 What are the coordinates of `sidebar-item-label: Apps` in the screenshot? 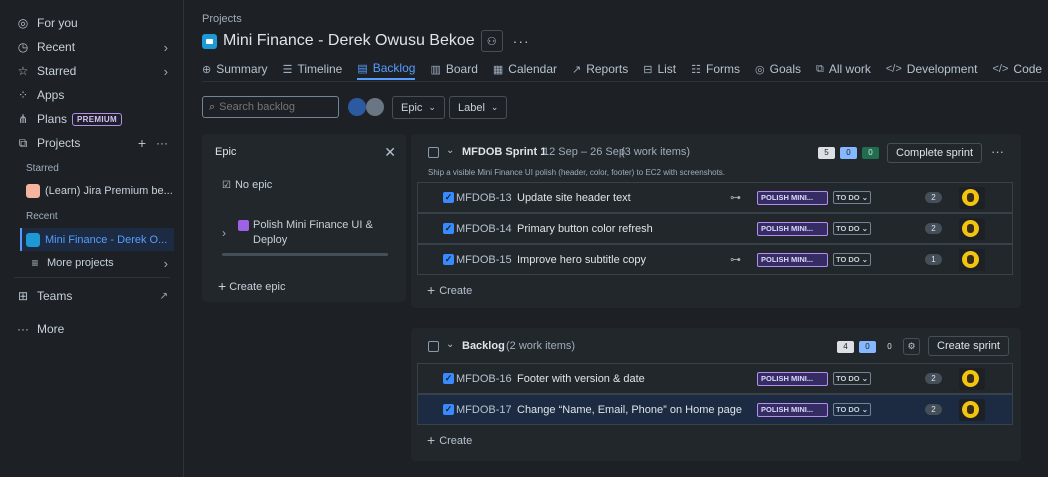 It's located at (51, 95).